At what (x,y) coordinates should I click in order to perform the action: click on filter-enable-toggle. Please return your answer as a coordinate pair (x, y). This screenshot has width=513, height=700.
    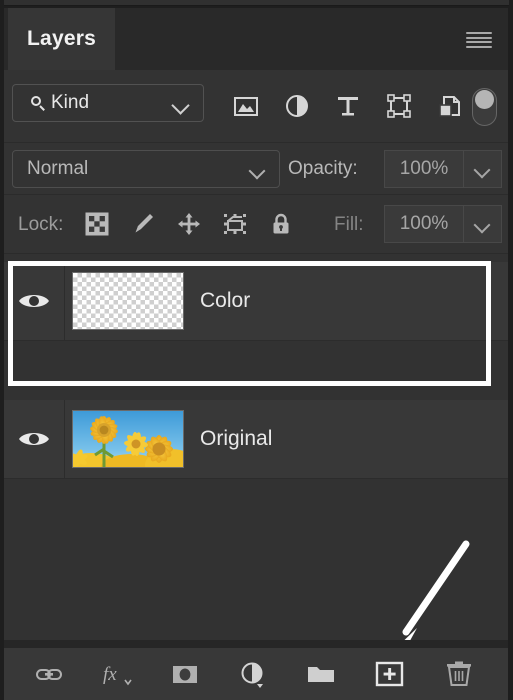
    Looking at the image, I should click on (484, 107).